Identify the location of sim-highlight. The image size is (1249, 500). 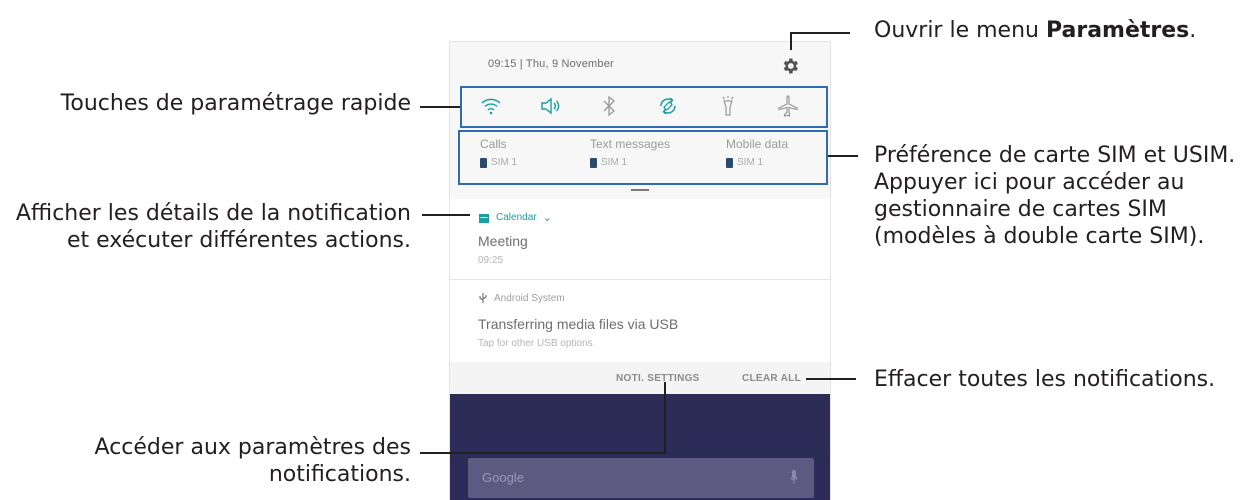
(643, 157).